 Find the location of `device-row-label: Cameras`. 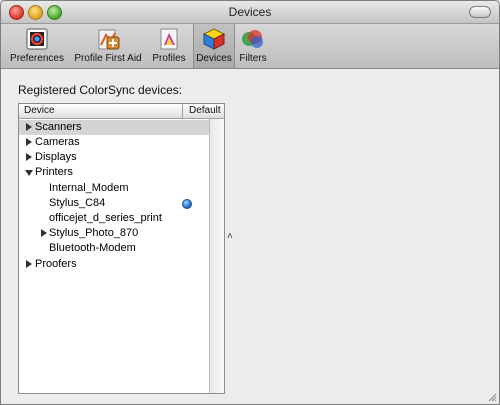

device-row-label: Cameras is located at coordinates (57, 142).